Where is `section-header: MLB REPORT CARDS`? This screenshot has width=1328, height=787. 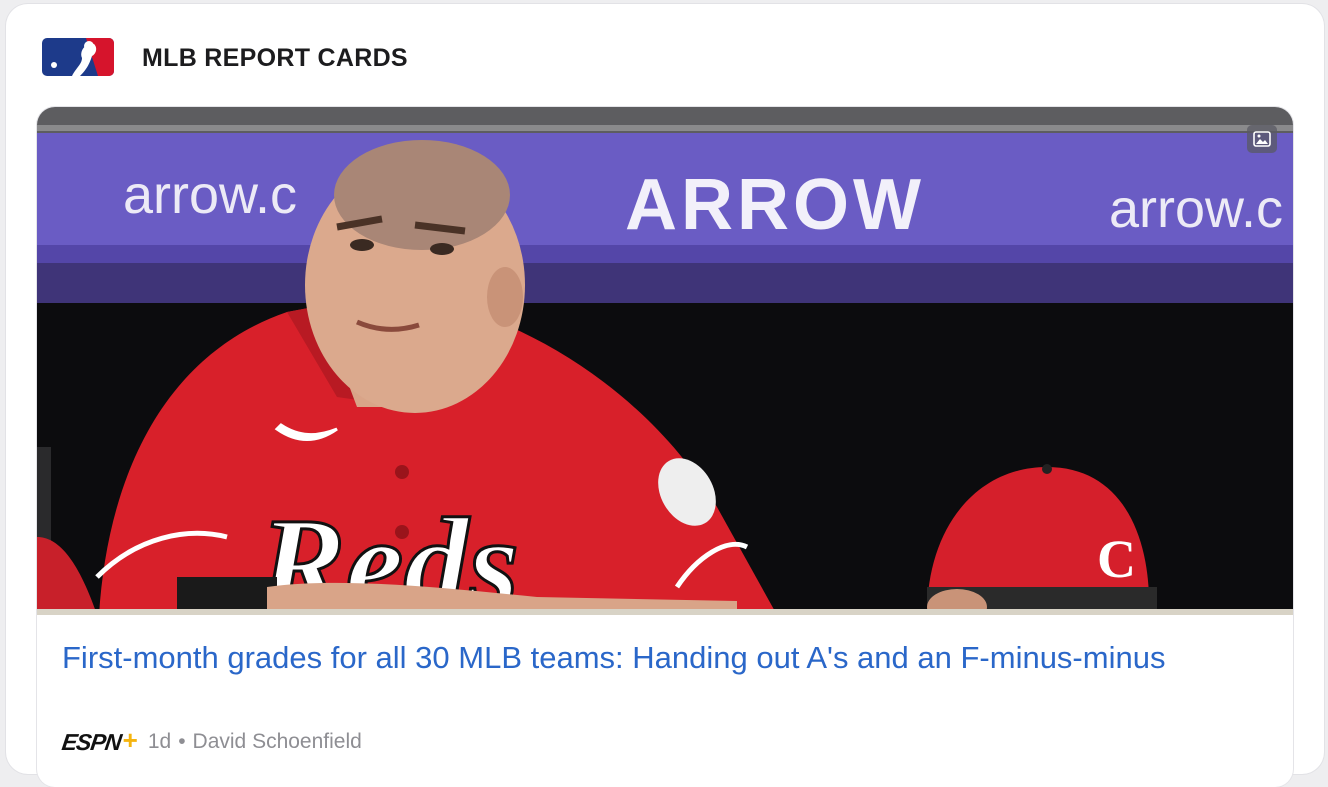 section-header: MLB REPORT CARDS is located at coordinates (225, 58).